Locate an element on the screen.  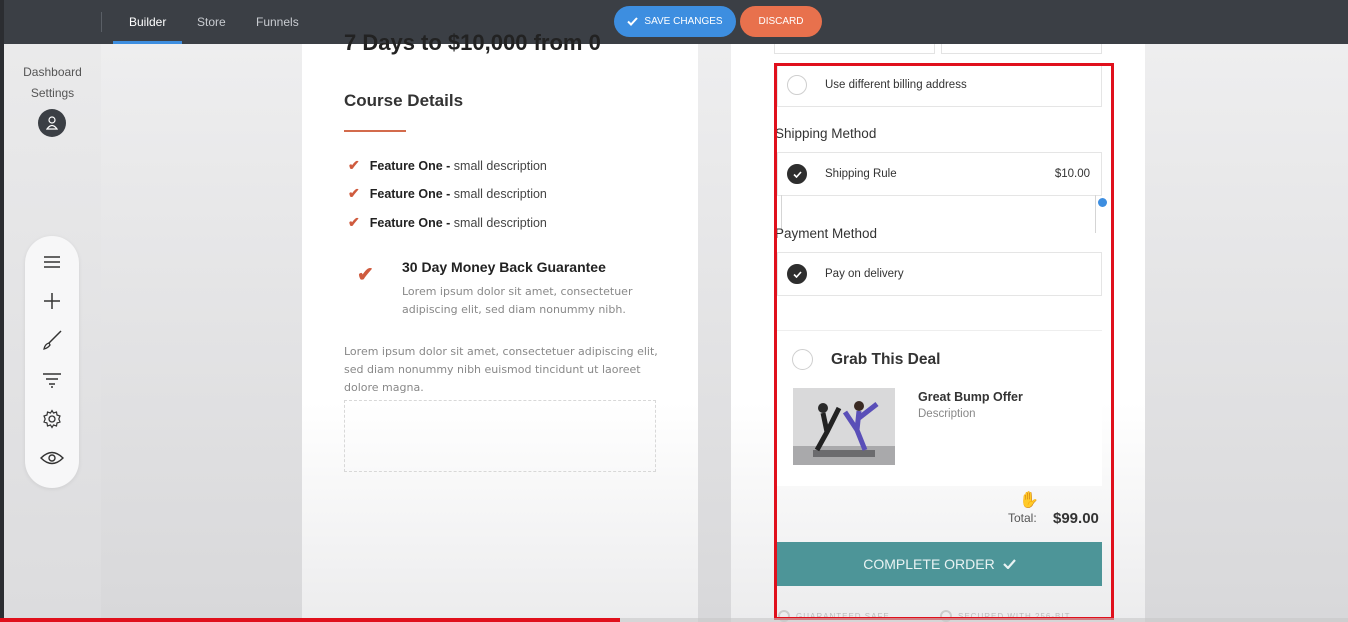
shipping-price: $10.00 is located at coordinates (1072, 174).